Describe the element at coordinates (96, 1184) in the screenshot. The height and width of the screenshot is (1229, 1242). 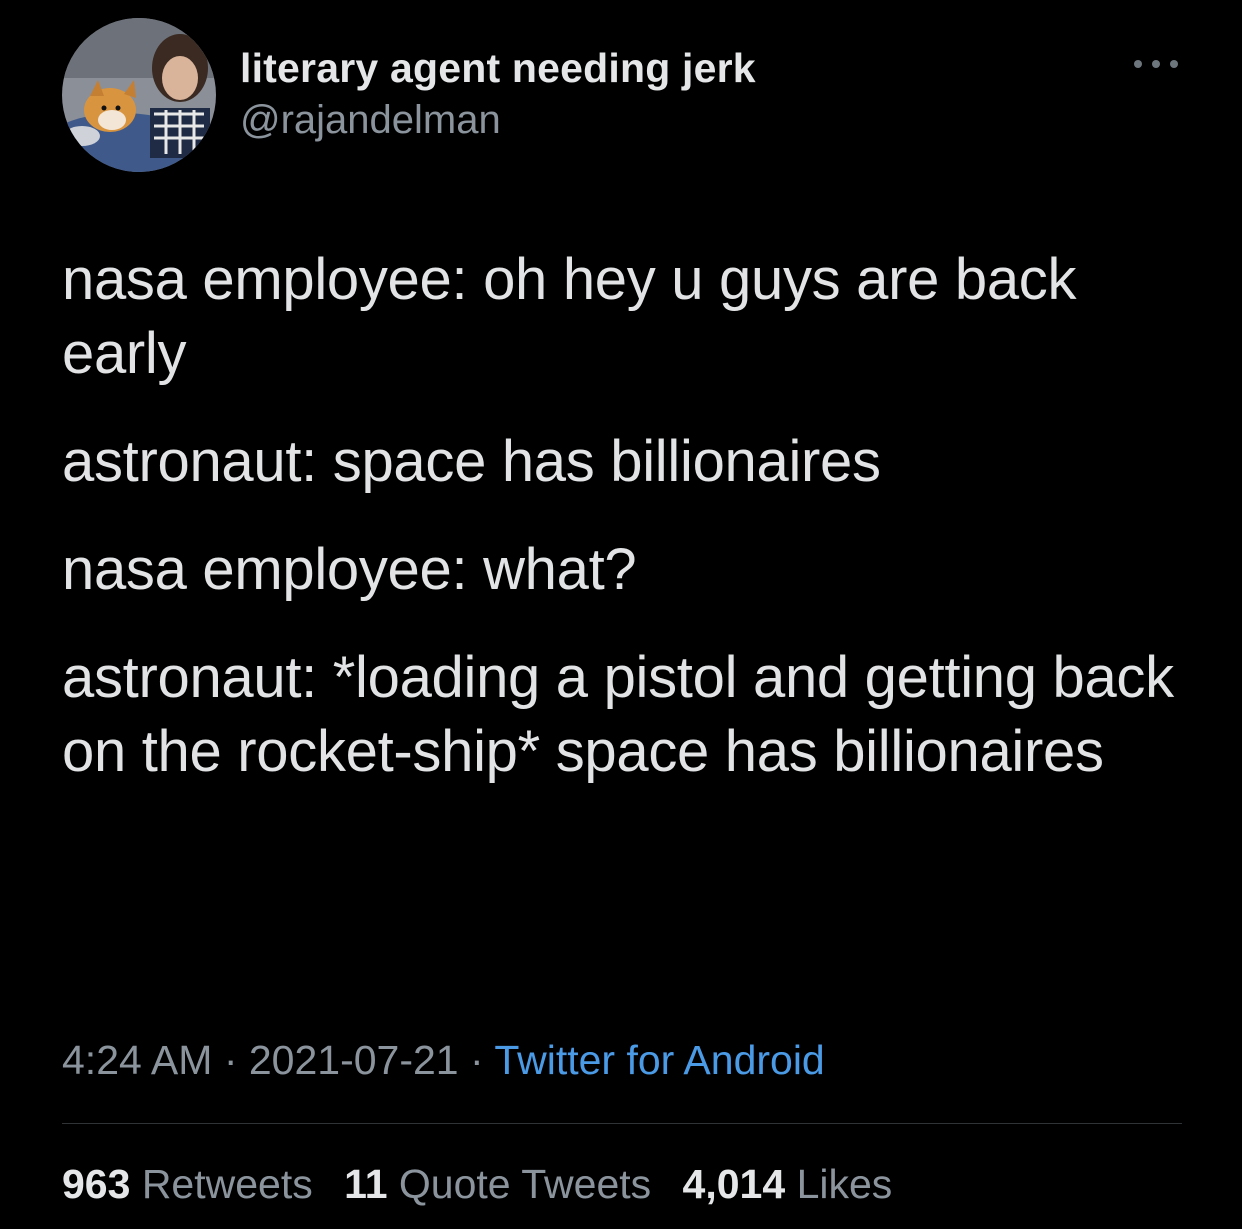
I see `retweets-count: 963` at that location.